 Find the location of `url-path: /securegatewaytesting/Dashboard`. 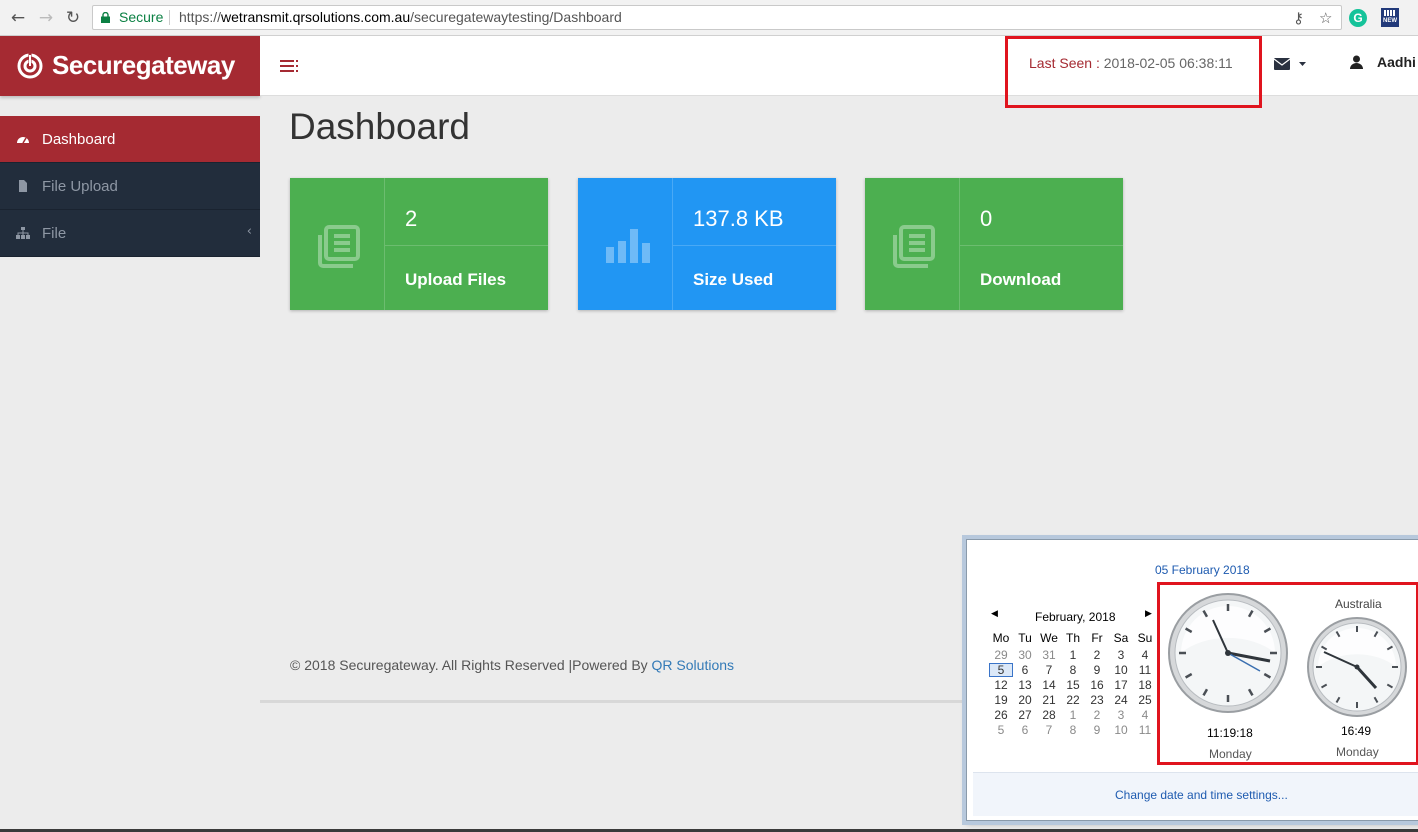

url-path: /securegatewaytesting/Dashboard is located at coordinates (516, 17).